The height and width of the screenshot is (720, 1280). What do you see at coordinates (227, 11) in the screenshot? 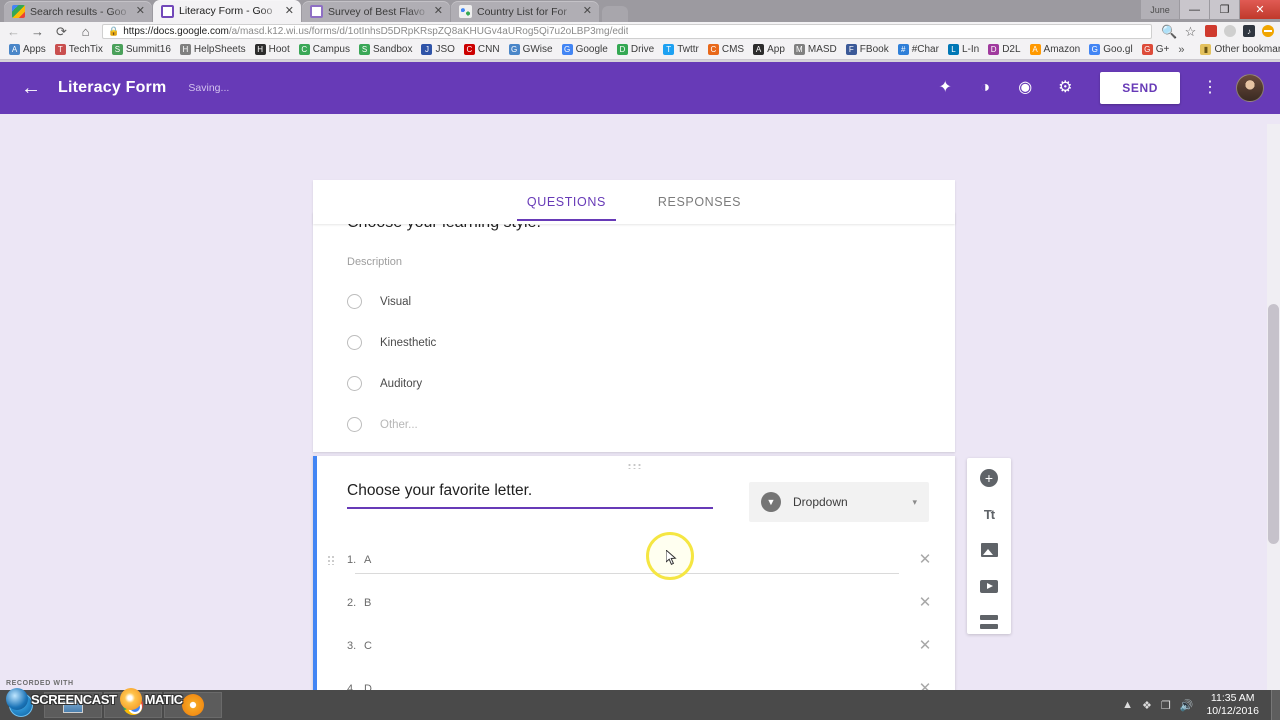
I see `browser-tab-active: Literacy Form - Goo ✕` at bounding box center [227, 11].